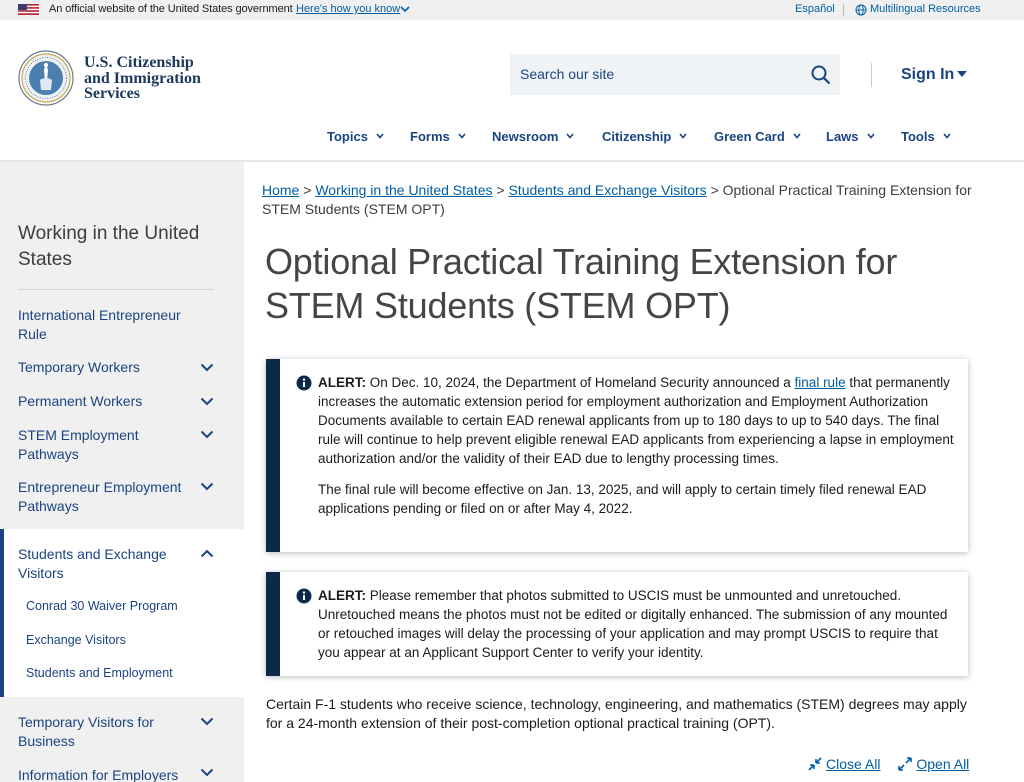 This screenshot has width=1024, height=782. Describe the element at coordinates (102, 606) in the screenshot. I see `sidebar-subitem-conrad-30: Conrad 30 Waiver Program` at that location.